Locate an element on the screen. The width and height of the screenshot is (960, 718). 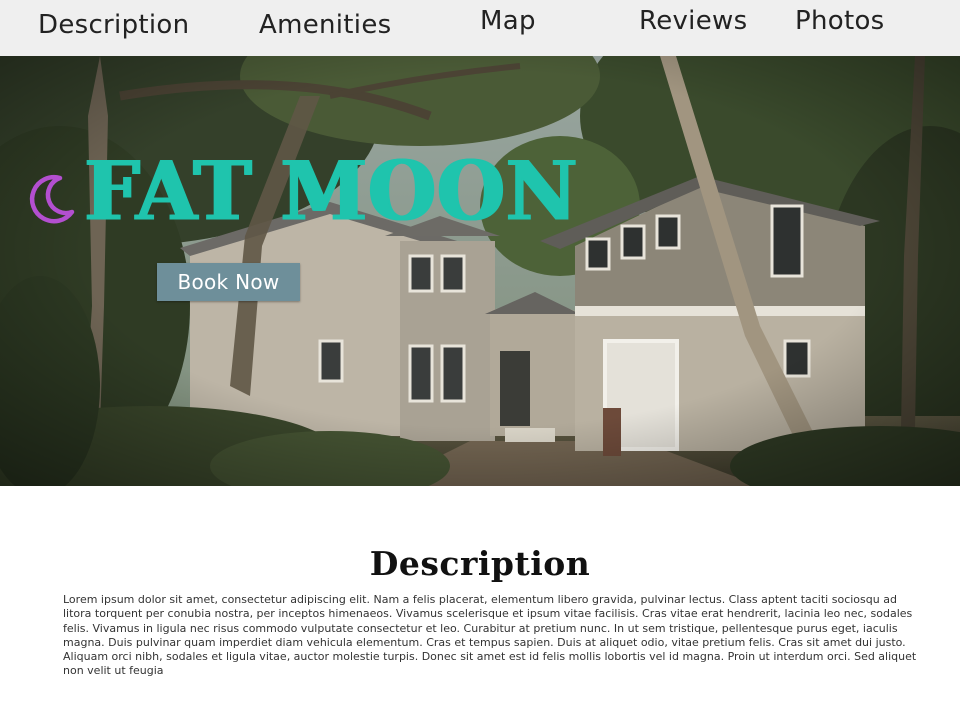
nav-link-photos: Photos is located at coordinates (840, 21).